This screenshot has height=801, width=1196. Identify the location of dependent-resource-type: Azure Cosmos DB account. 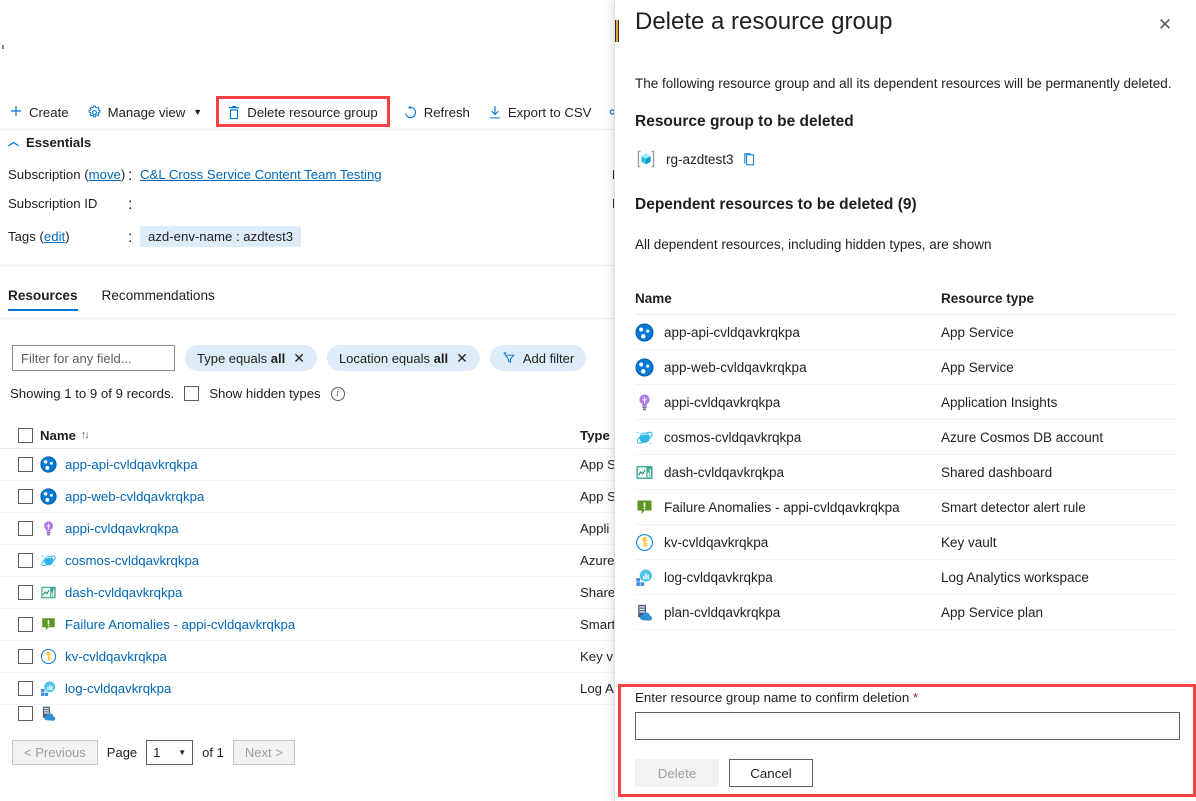
(1022, 437).